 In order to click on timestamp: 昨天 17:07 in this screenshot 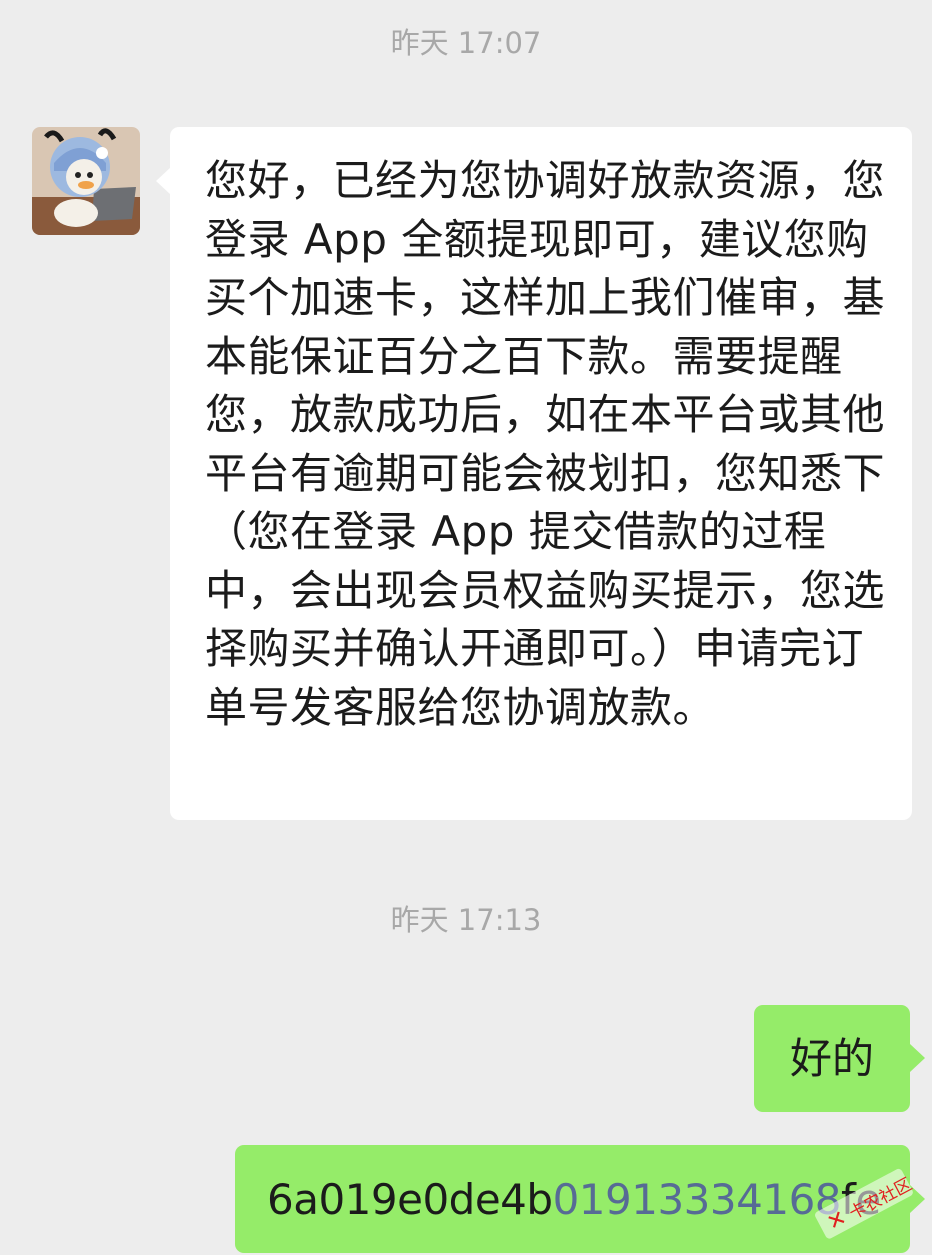, I will do `click(466, 43)`.